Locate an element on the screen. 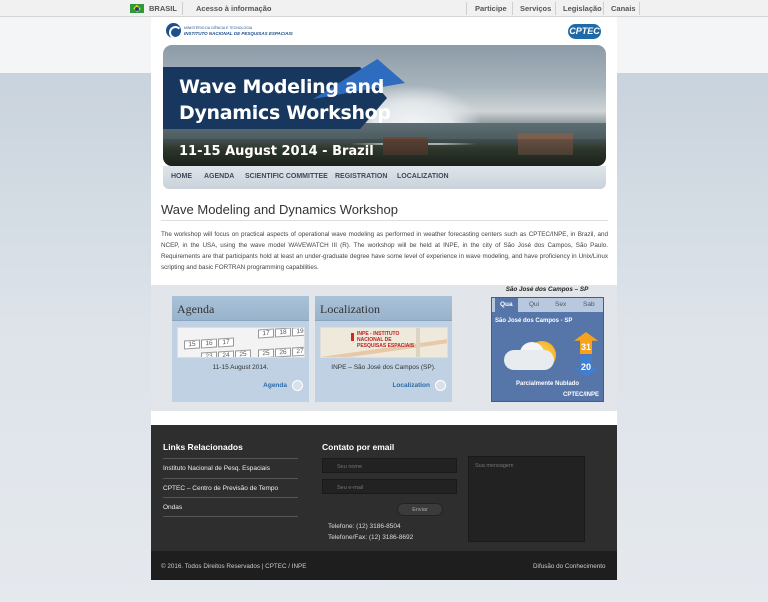 Image resolution: width=768 pixels, height=602 pixels. localization-more-icon is located at coordinates (440, 385).